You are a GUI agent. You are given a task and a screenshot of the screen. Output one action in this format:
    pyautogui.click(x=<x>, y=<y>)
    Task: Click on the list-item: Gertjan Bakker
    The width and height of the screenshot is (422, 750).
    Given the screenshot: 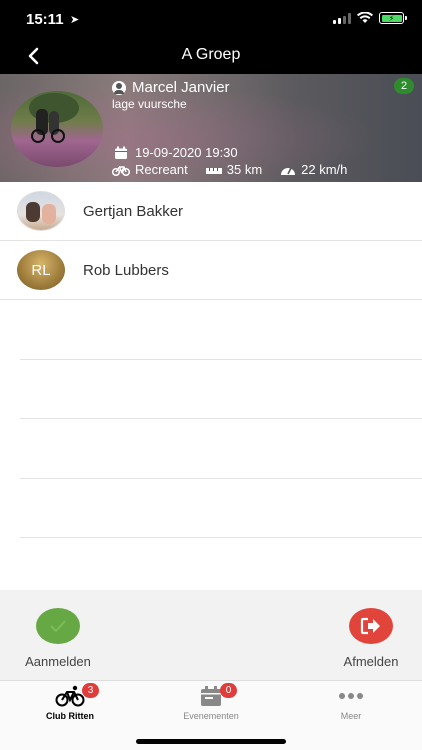 What is the action you would take?
    pyautogui.click(x=211, y=211)
    